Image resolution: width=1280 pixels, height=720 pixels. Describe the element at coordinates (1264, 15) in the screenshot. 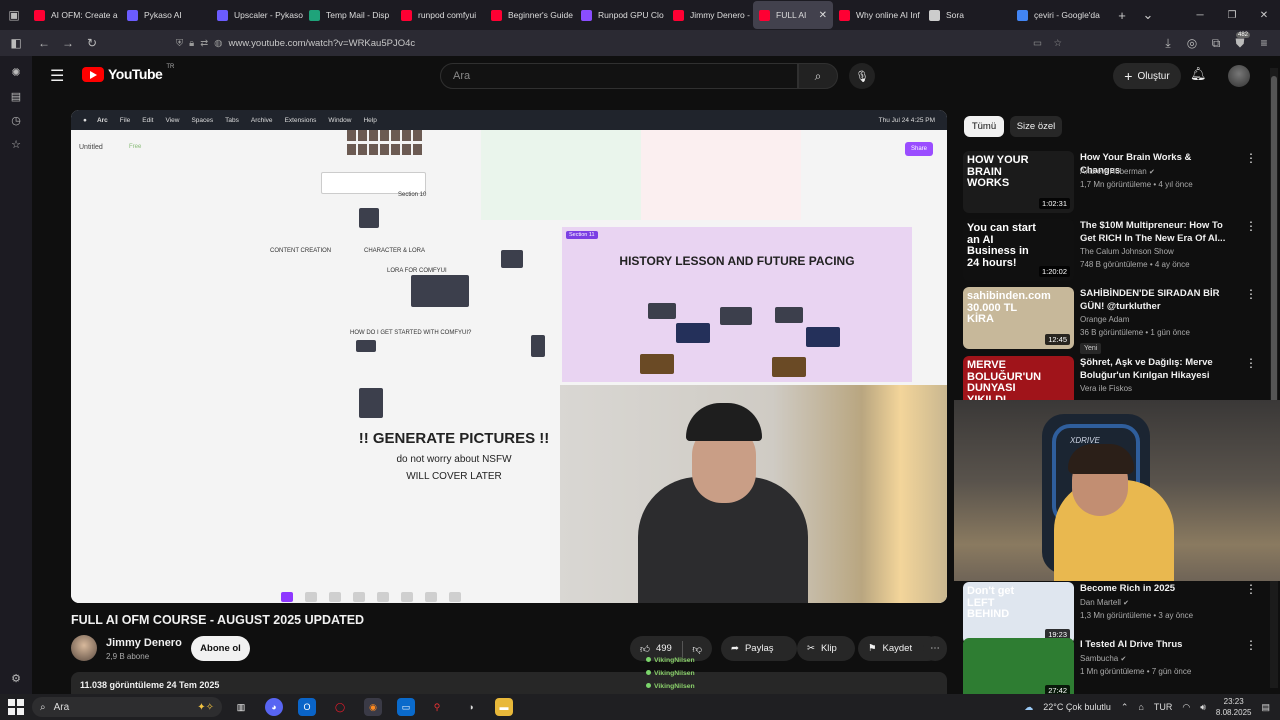

I see `close-window-button: ✕` at that location.